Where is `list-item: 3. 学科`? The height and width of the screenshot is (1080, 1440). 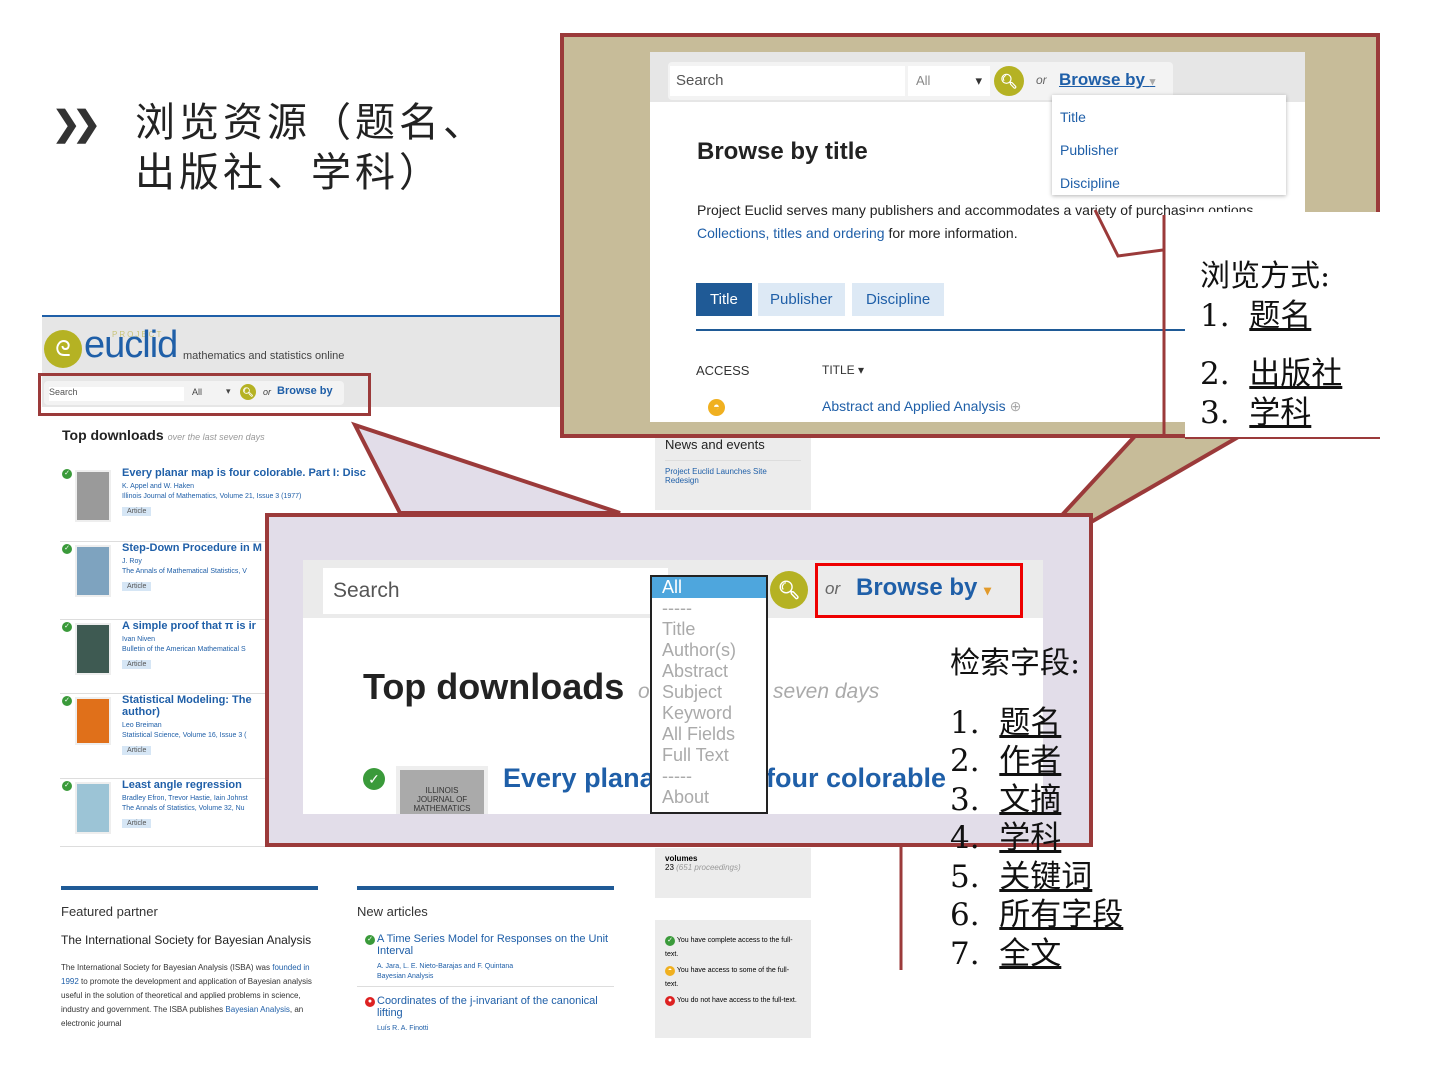 list-item: 3. 学科 is located at coordinates (1271, 413).